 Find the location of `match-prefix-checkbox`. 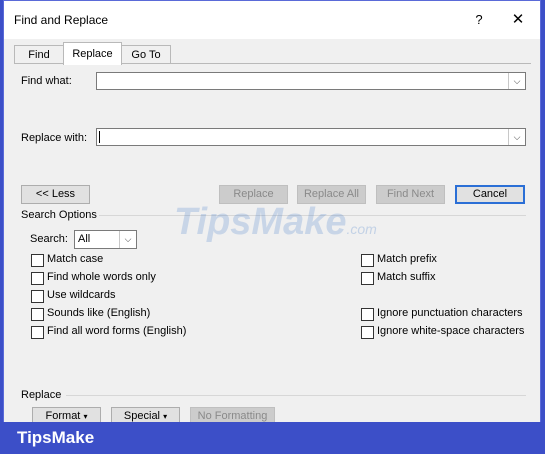

match-prefix-checkbox is located at coordinates (367, 260).